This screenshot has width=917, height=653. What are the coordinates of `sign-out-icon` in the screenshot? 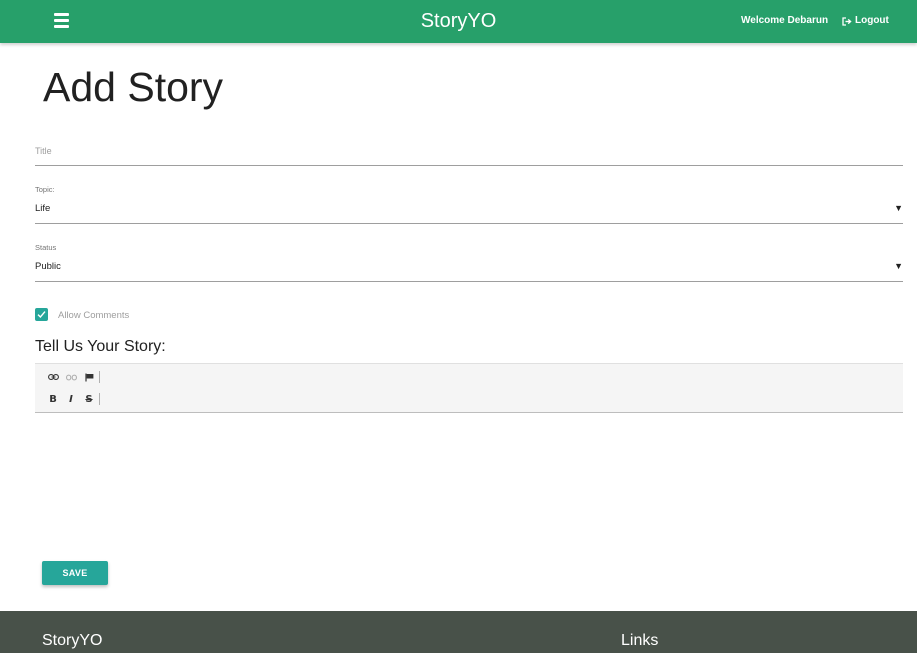 It's located at (847, 21).